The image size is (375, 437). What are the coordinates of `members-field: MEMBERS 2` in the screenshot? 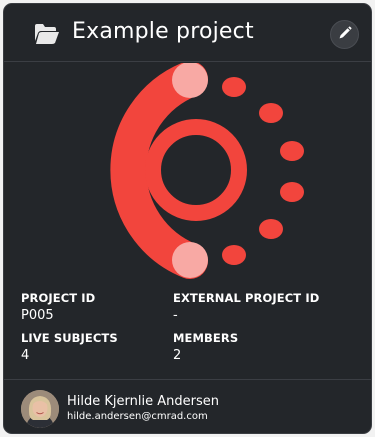 It's located at (263, 349).